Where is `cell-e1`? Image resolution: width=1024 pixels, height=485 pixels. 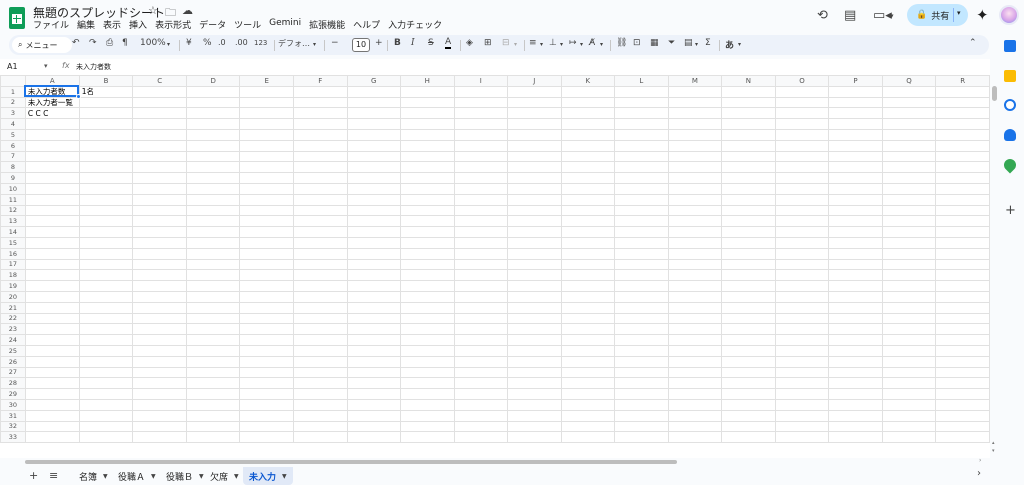
cell-e1 is located at coordinates (266, 91).